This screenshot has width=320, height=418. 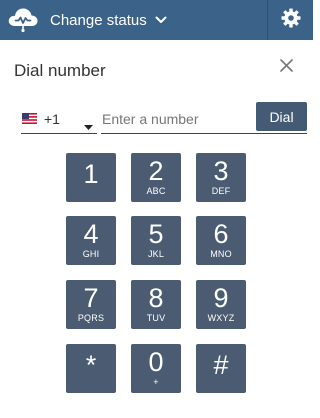 I want to click on key-digit: 5, so click(x=156, y=234).